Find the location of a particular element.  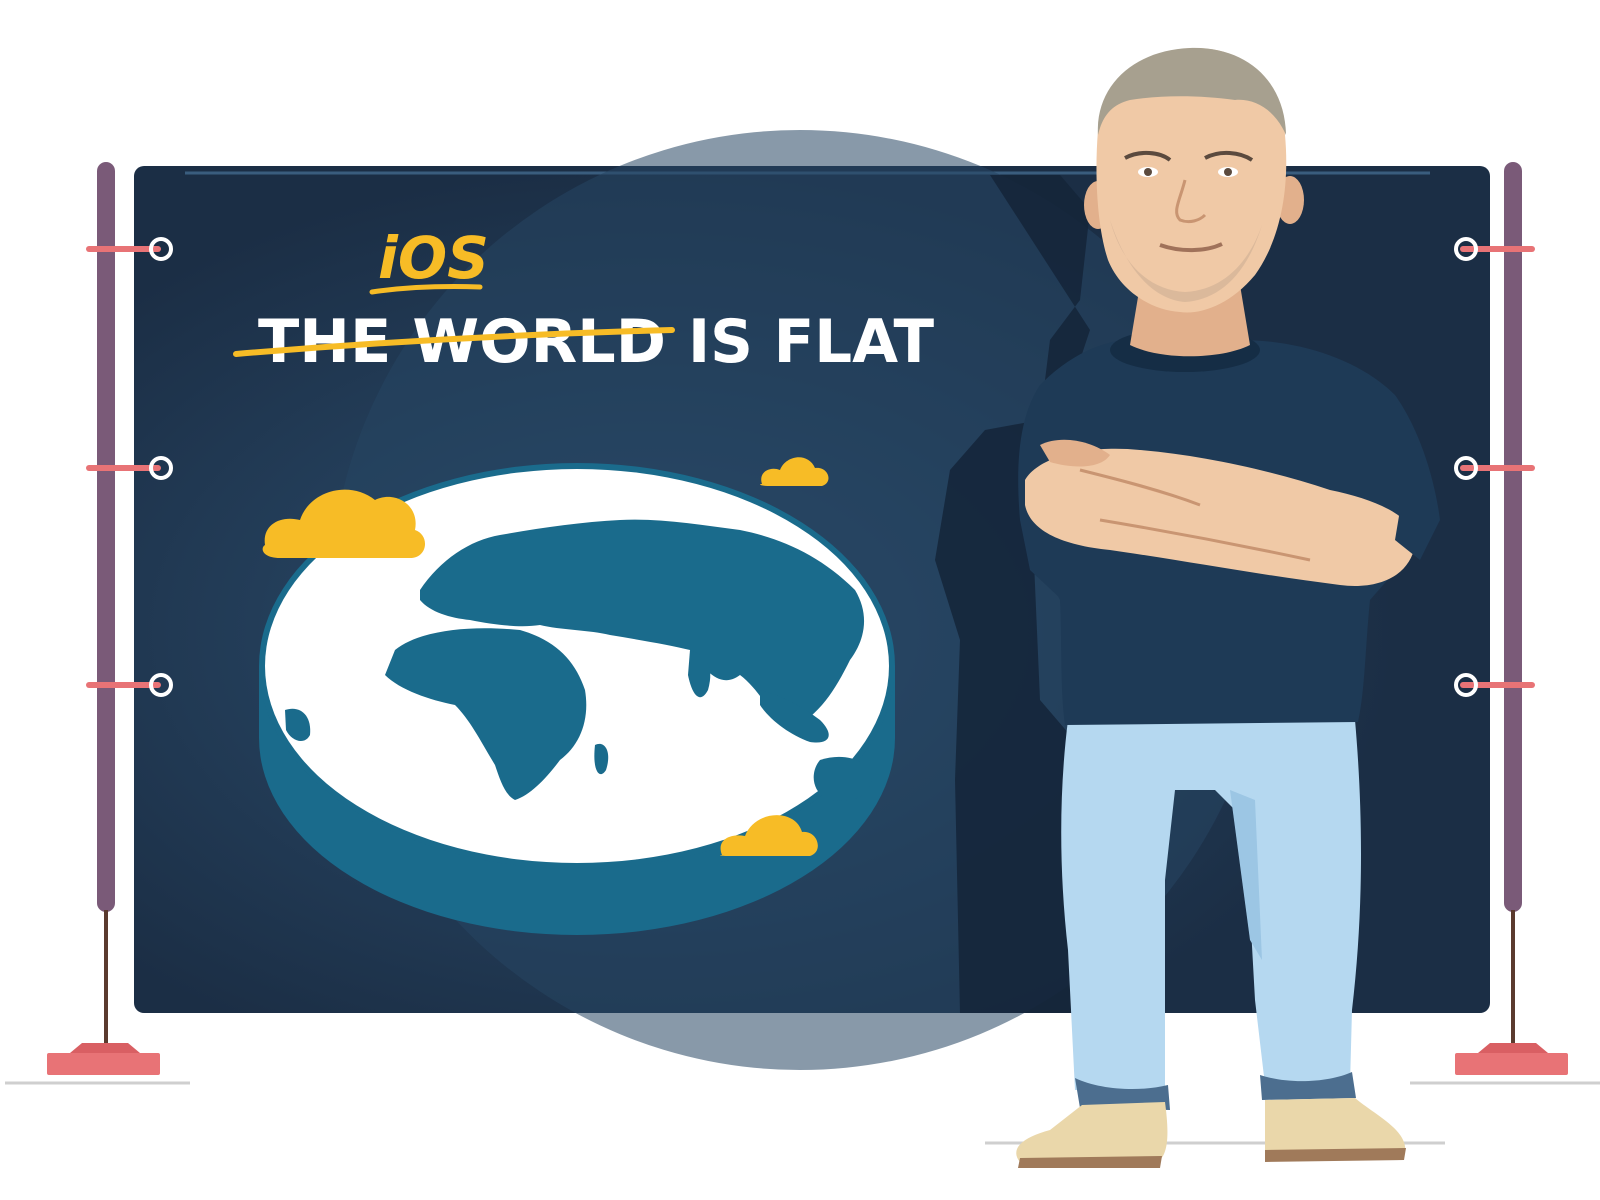

pole-left-base-top is located at coordinates (105, 1048).